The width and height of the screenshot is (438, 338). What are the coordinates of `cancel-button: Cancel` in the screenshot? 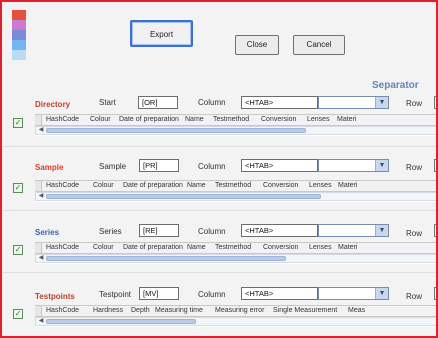 It's located at (319, 45).